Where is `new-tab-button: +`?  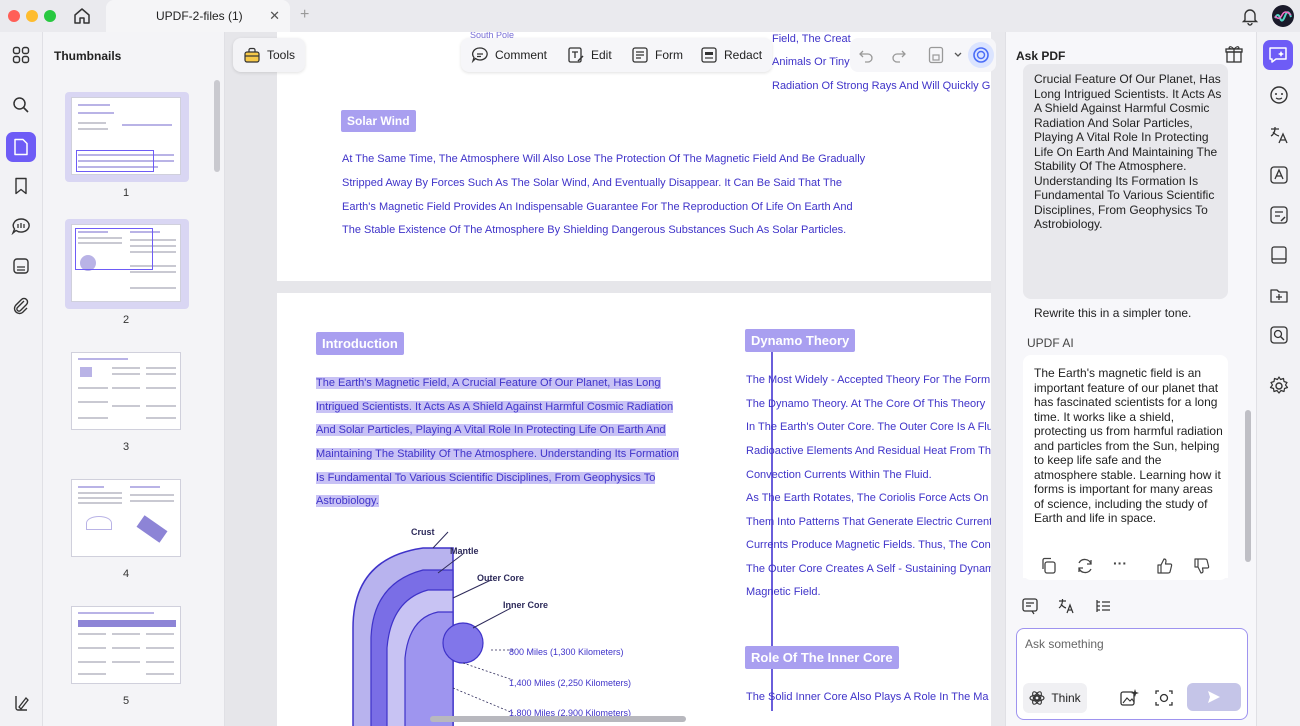 new-tab-button: + is located at coordinates (304, 15).